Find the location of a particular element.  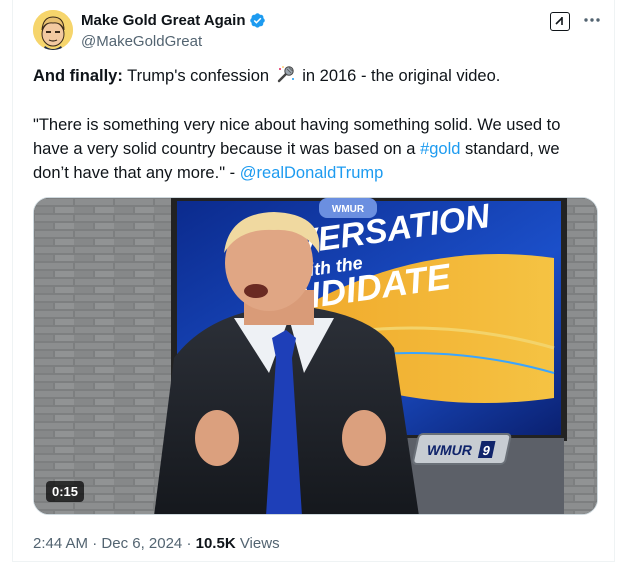

hashtag-gold-link: #gold is located at coordinates (440, 149).